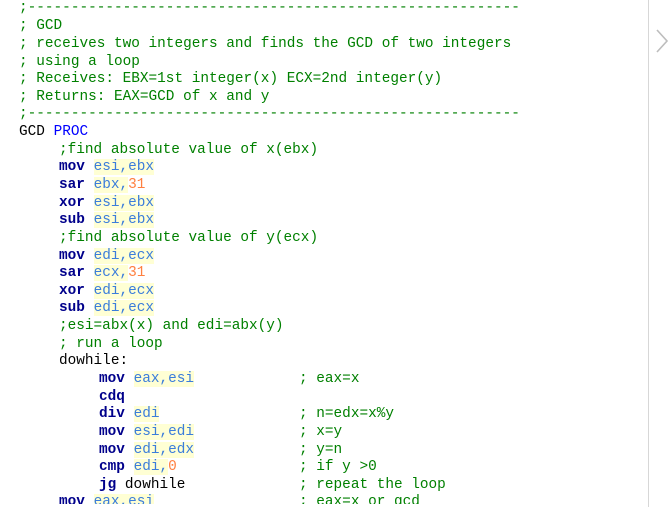  What do you see at coordinates (129, 414) in the screenshot?
I see `code-line: div edi` at bounding box center [129, 414].